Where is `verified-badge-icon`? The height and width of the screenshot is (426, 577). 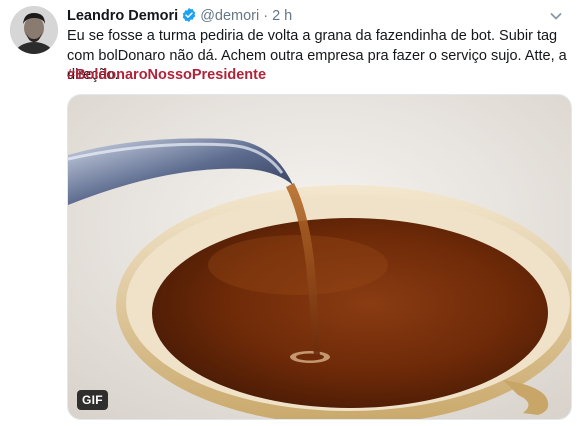
verified-badge-icon is located at coordinates (189, 18).